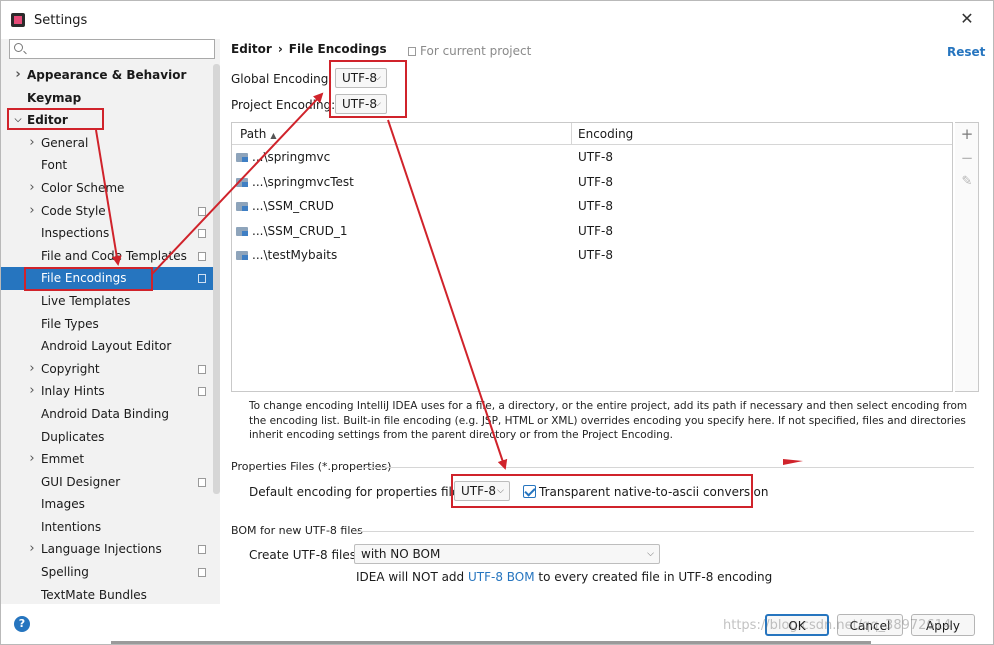 This screenshot has width=994, height=645. Describe the element at coordinates (114, 255) in the screenshot. I see `sidebar-item-label: File and Code Templates` at that location.